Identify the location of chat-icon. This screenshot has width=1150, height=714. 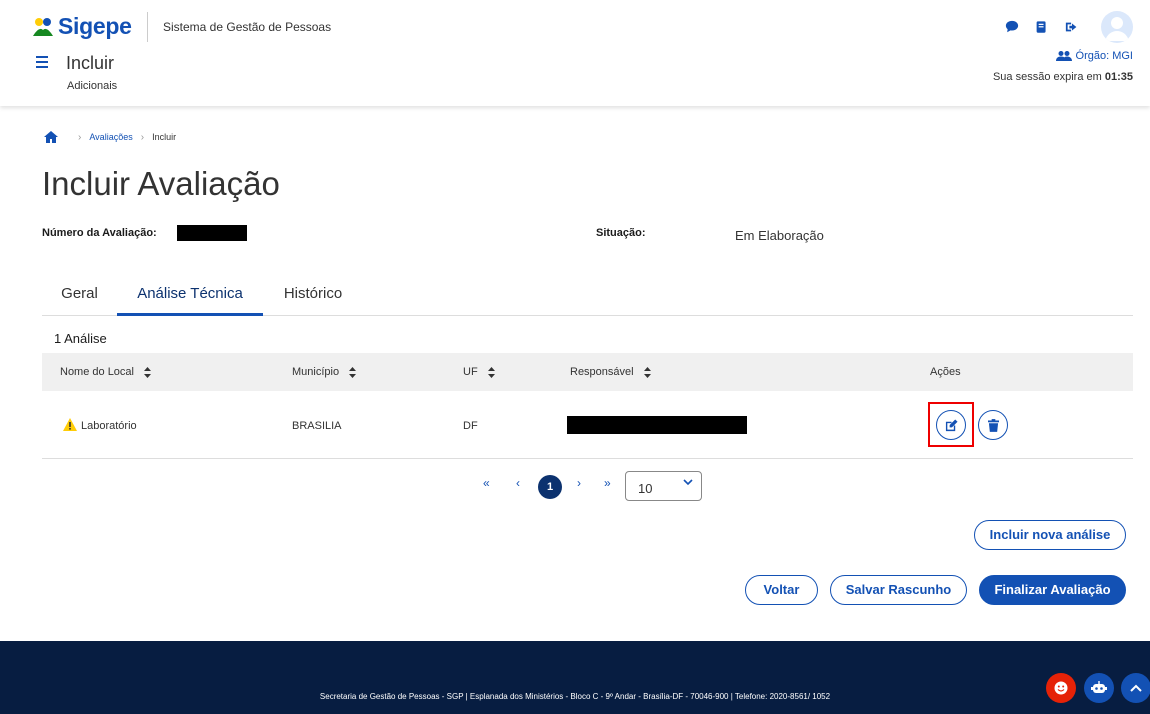
(1013, 28).